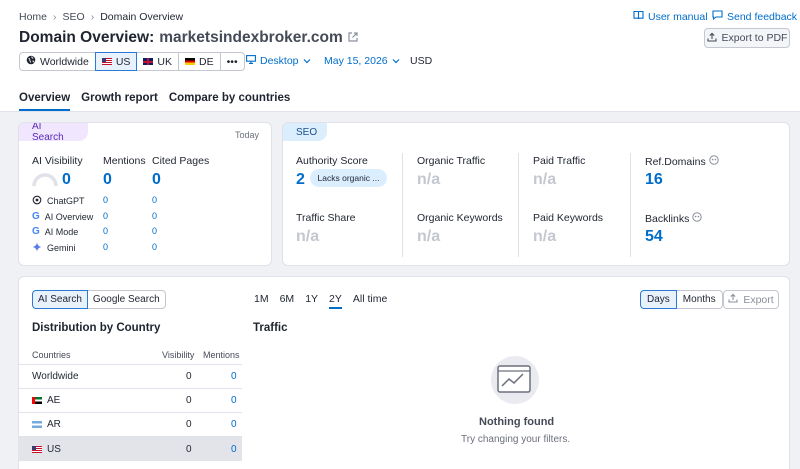 Image resolution: width=800 pixels, height=469 pixels. What do you see at coordinates (31, 61) in the screenshot?
I see `globe-icon` at bounding box center [31, 61].